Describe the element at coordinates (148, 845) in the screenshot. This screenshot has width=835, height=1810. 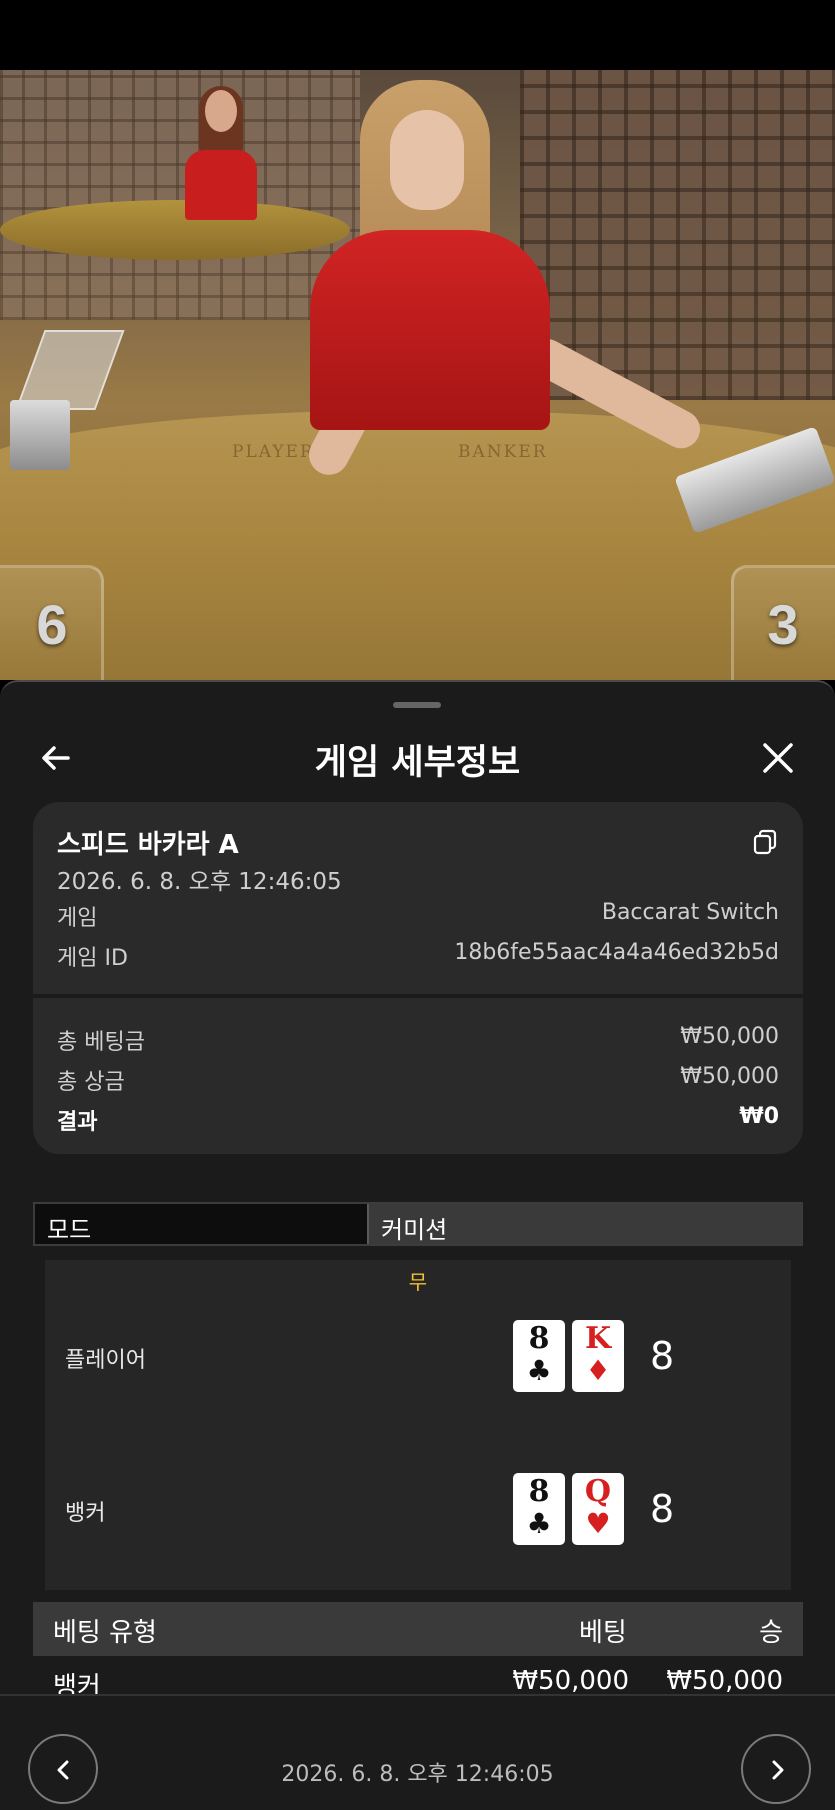
I see `game-name: 스피드 바카라 A` at that location.